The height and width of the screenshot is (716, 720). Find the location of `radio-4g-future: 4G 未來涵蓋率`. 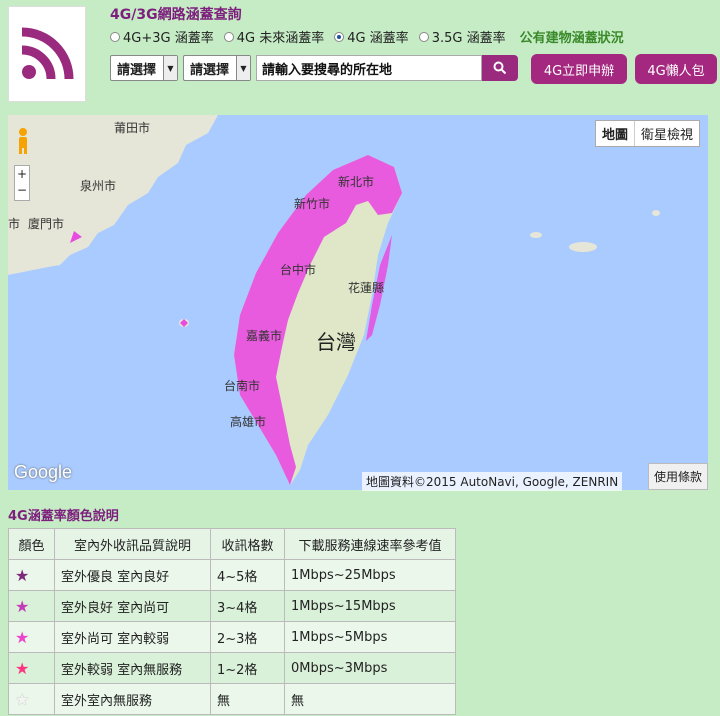

radio-4g-future: 4G 未來涵蓋率 is located at coordinates (274, 36).